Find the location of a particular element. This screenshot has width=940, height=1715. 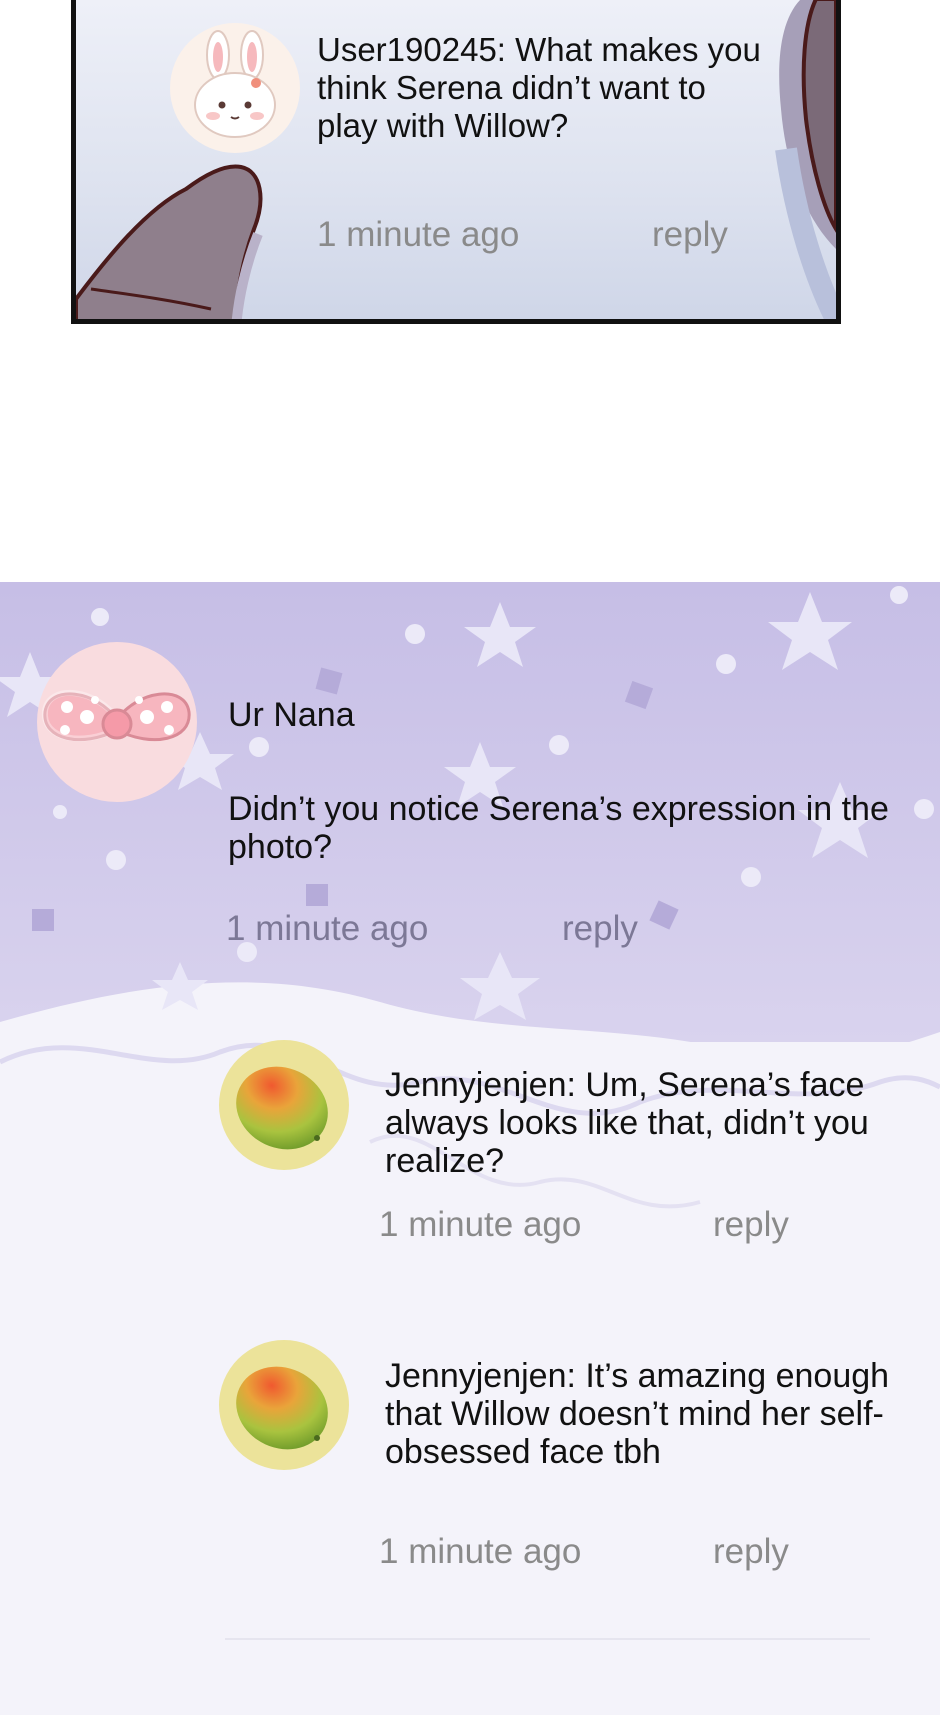

bow-avatar-icon is located at coordinates (117, 722).